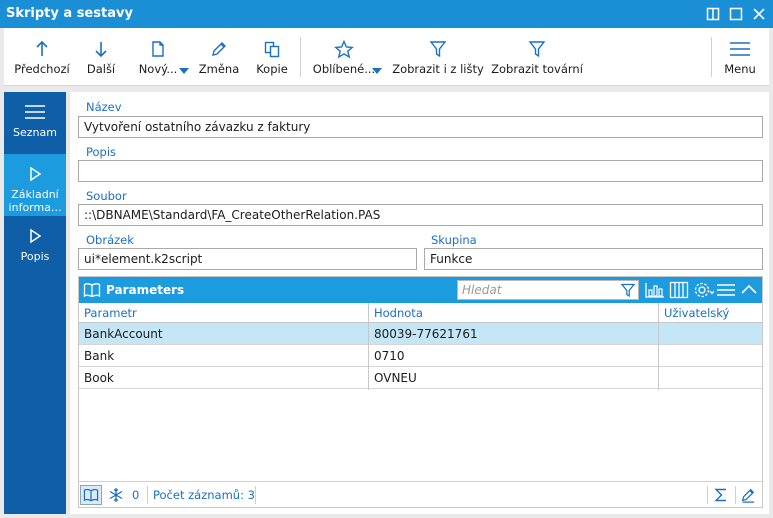  What do you see at coordinates (101, 152) in the screenshot?
I see `description-label: Popis` at bounding box center [101, 152].